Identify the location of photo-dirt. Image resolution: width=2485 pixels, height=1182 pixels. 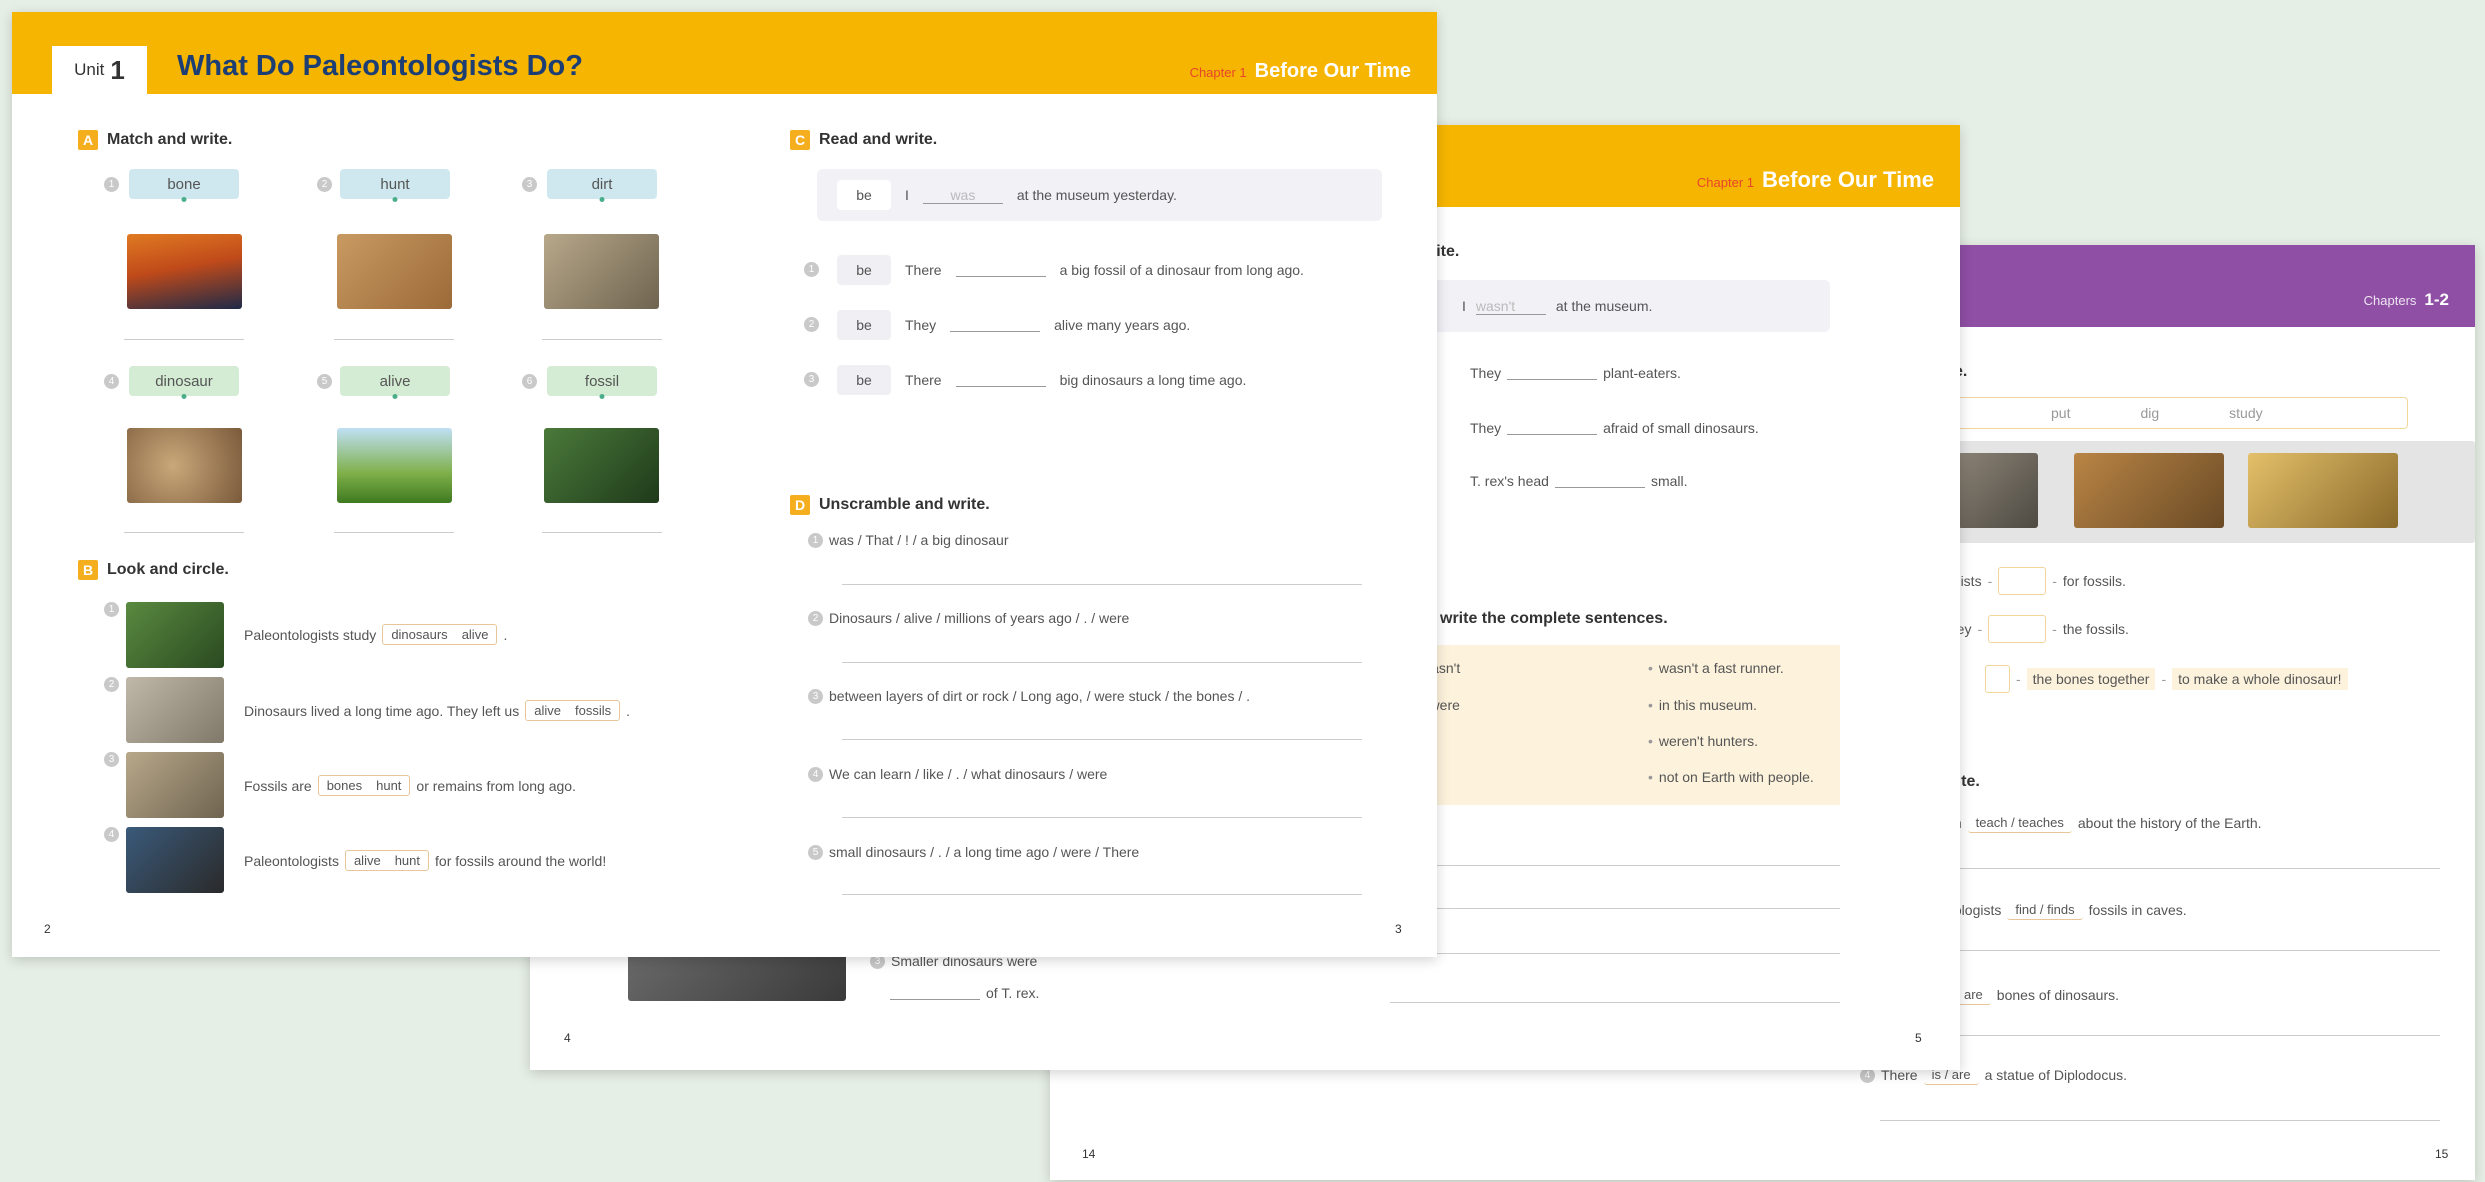
(394, 271).